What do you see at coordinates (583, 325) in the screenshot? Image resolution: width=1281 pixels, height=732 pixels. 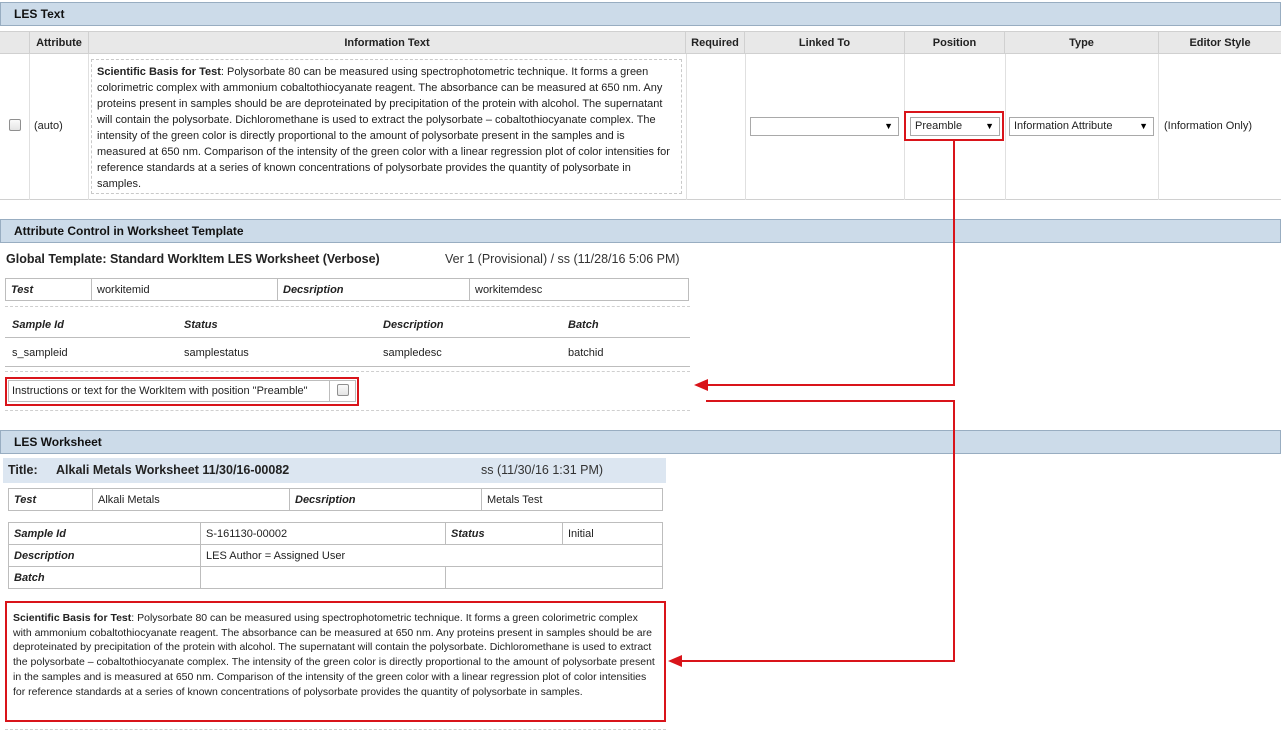 I see `batch-header: Batch` at bounding box center [583, 325].